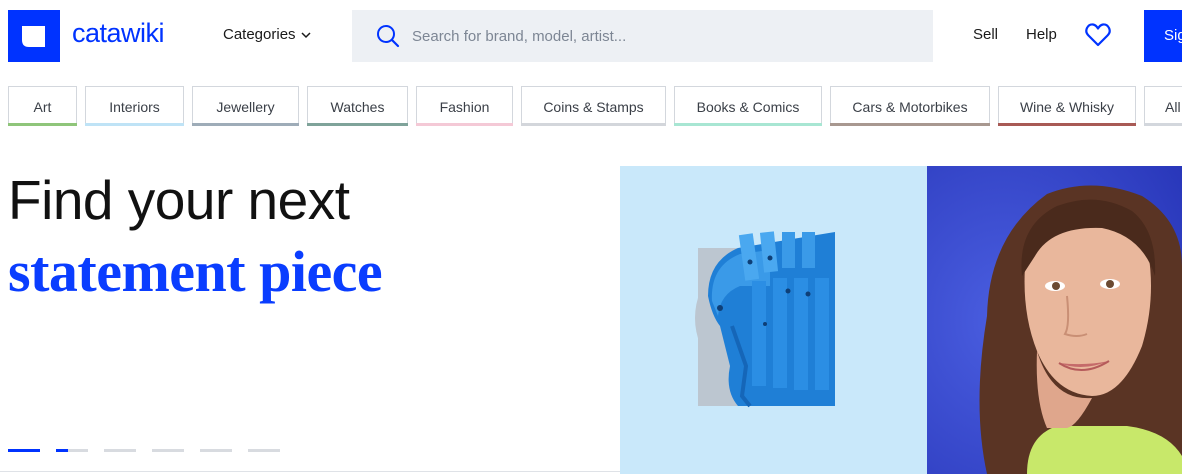 The height and width of the screenshot is (474, 1182). Describe the element at coordinates (195, 271) in the screenshot. I see `hero-title-line-2: statement piece` at that location.